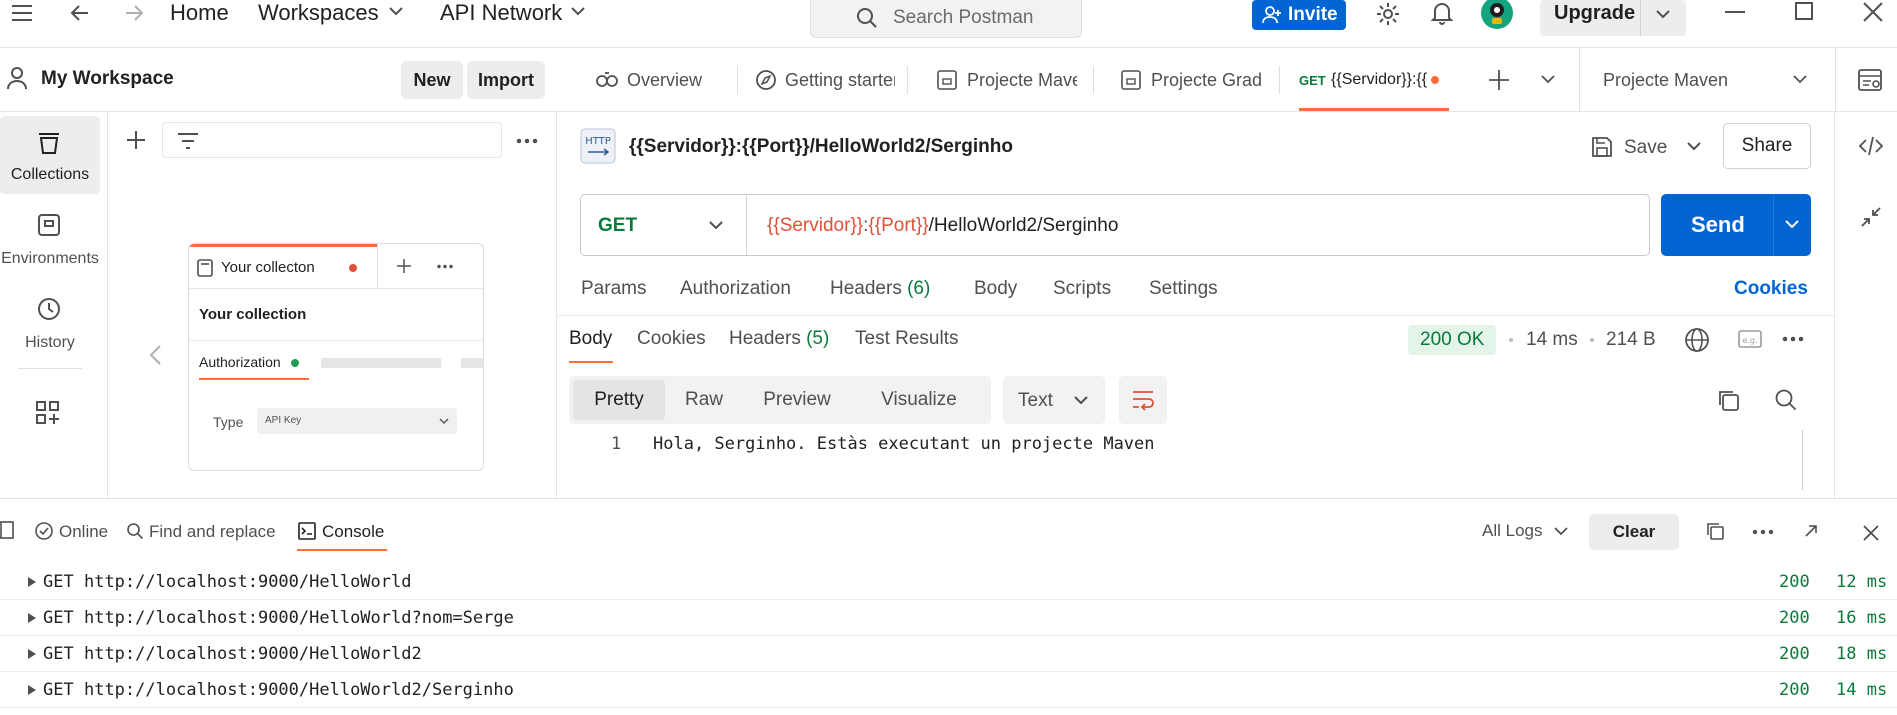 The width and height of the screenshot is (1897, 715). I want to click on card-tab-label: Your collecton, so click(268, 267).